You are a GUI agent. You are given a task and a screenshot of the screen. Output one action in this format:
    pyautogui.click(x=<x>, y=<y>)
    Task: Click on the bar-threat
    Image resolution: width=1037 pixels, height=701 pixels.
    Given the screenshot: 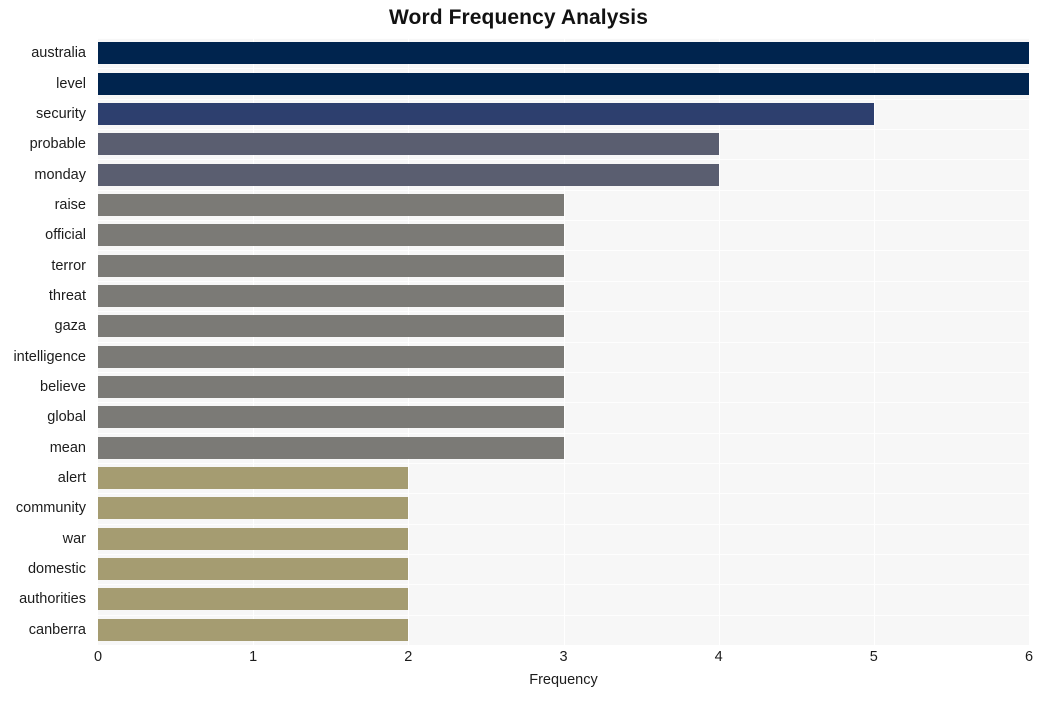 What is the action you would take?
    pyautogui.click(x=331, y=295)
    